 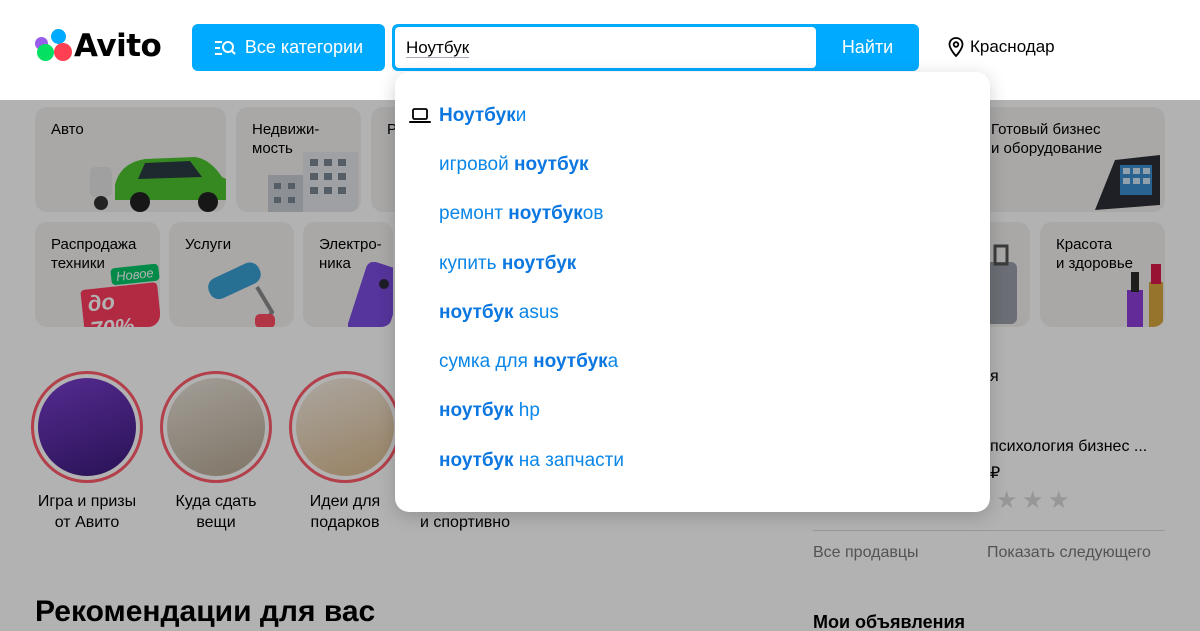 What do you see at coordinates (956, 47) in the screenshot?
I see `location-pin-icon` at bounding box center [956, 47].